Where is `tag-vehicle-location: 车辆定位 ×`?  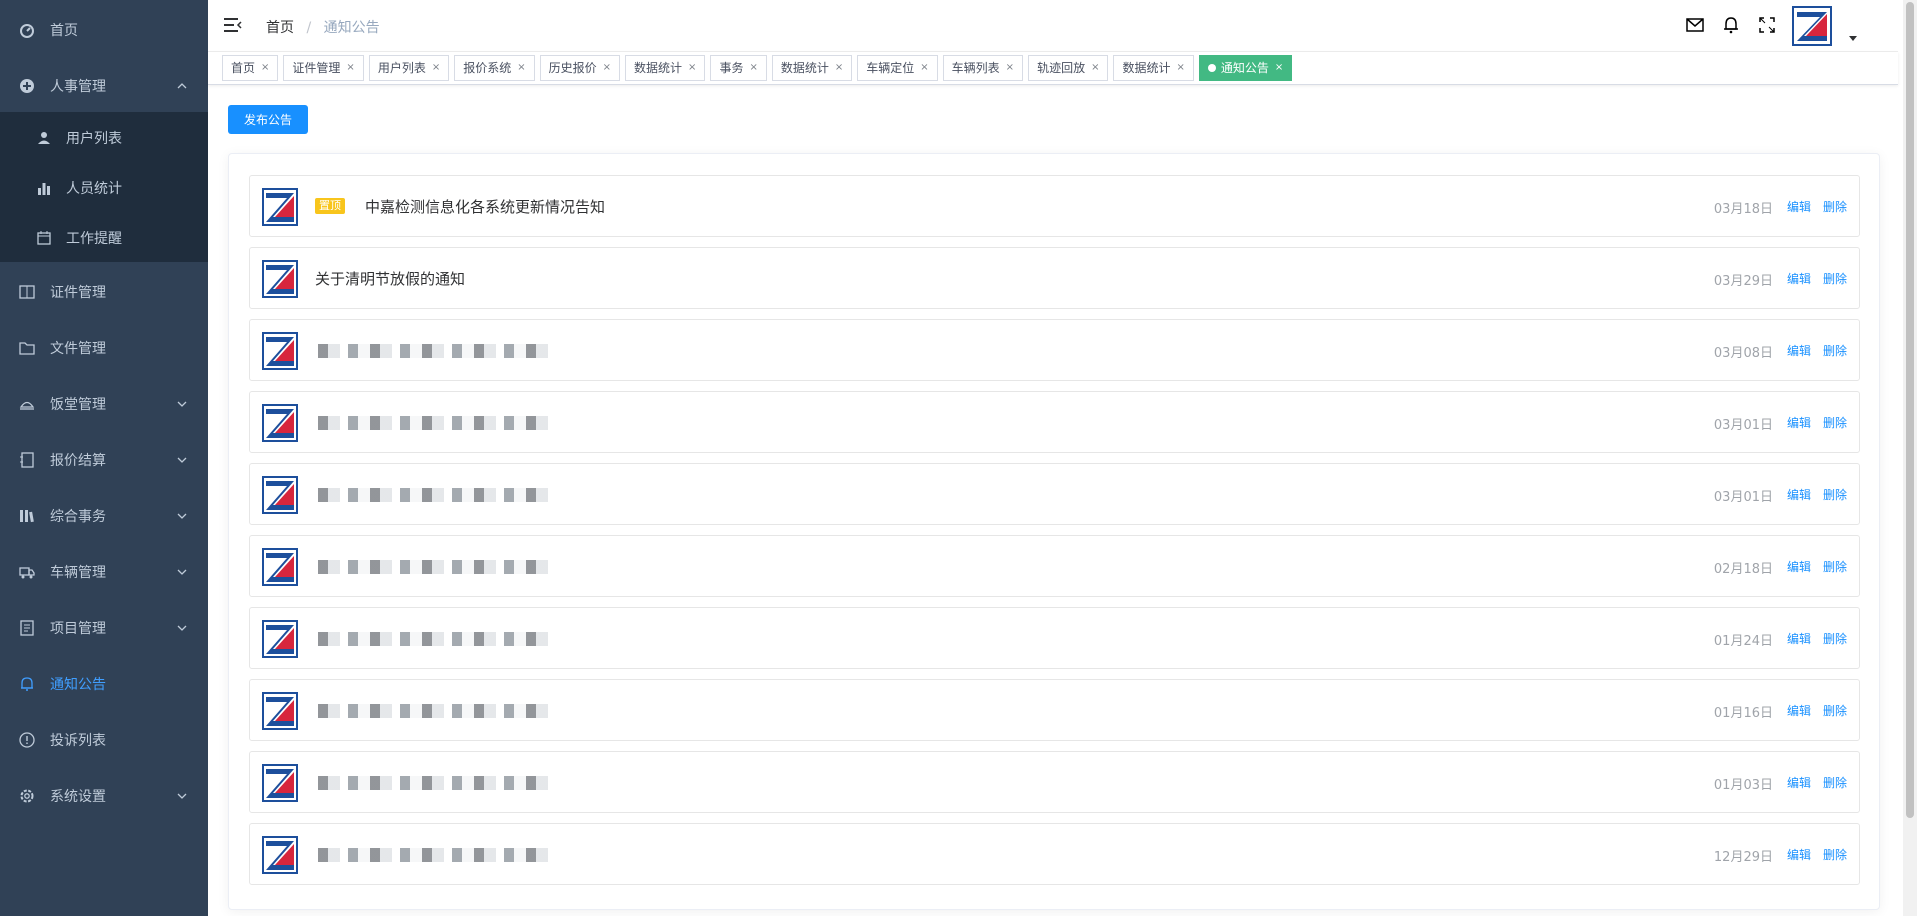
tag-vehicle-location: 车辆定位 × is located at coordinates (897, 68).